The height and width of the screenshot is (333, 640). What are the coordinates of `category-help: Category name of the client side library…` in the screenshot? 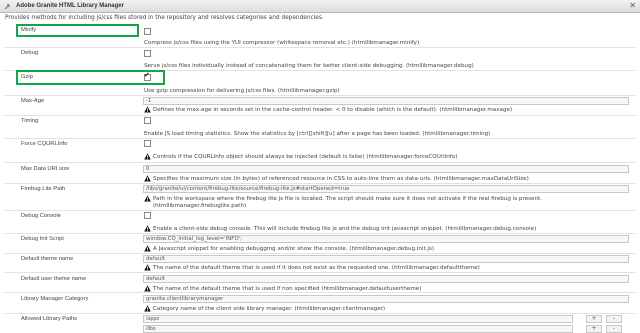 It's located at (264, 308).